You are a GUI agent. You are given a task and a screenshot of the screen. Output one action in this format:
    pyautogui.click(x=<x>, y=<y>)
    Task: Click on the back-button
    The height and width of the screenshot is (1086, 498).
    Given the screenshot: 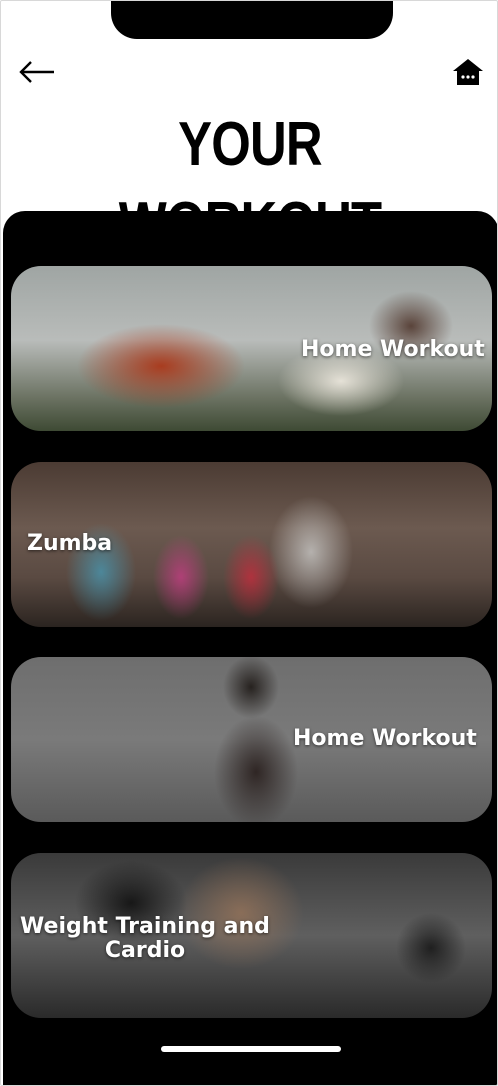 What is the action you would take?
    pyautogui.click(x=37, y=72)
    